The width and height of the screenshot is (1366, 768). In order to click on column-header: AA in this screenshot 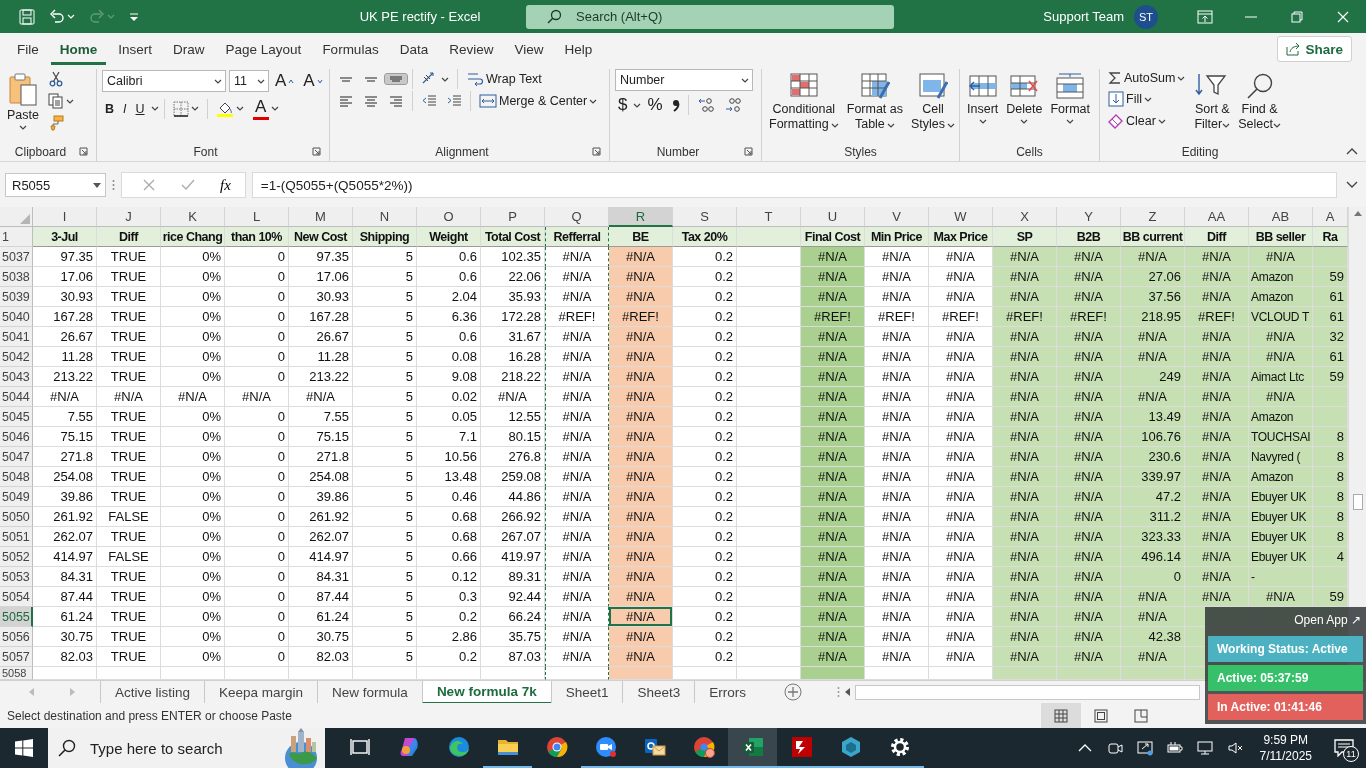, I will do `click(1217, 217)`.